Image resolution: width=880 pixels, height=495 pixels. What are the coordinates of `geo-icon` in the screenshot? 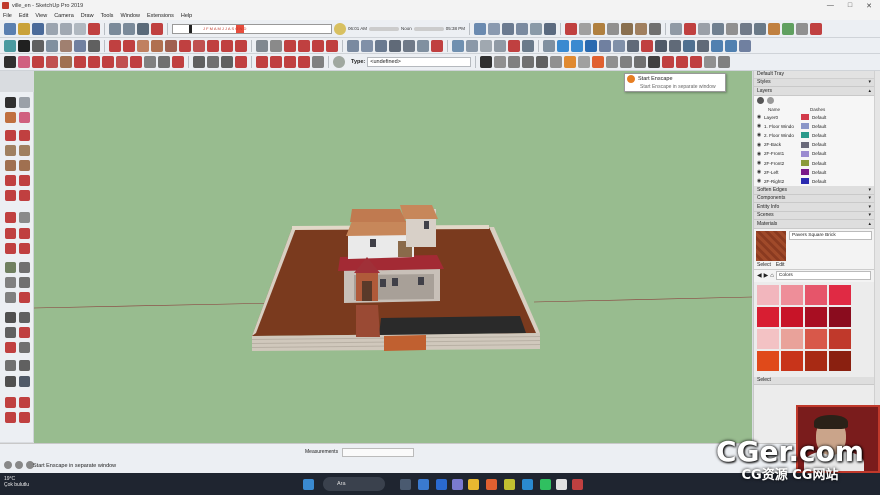 It's located at (8, 465).